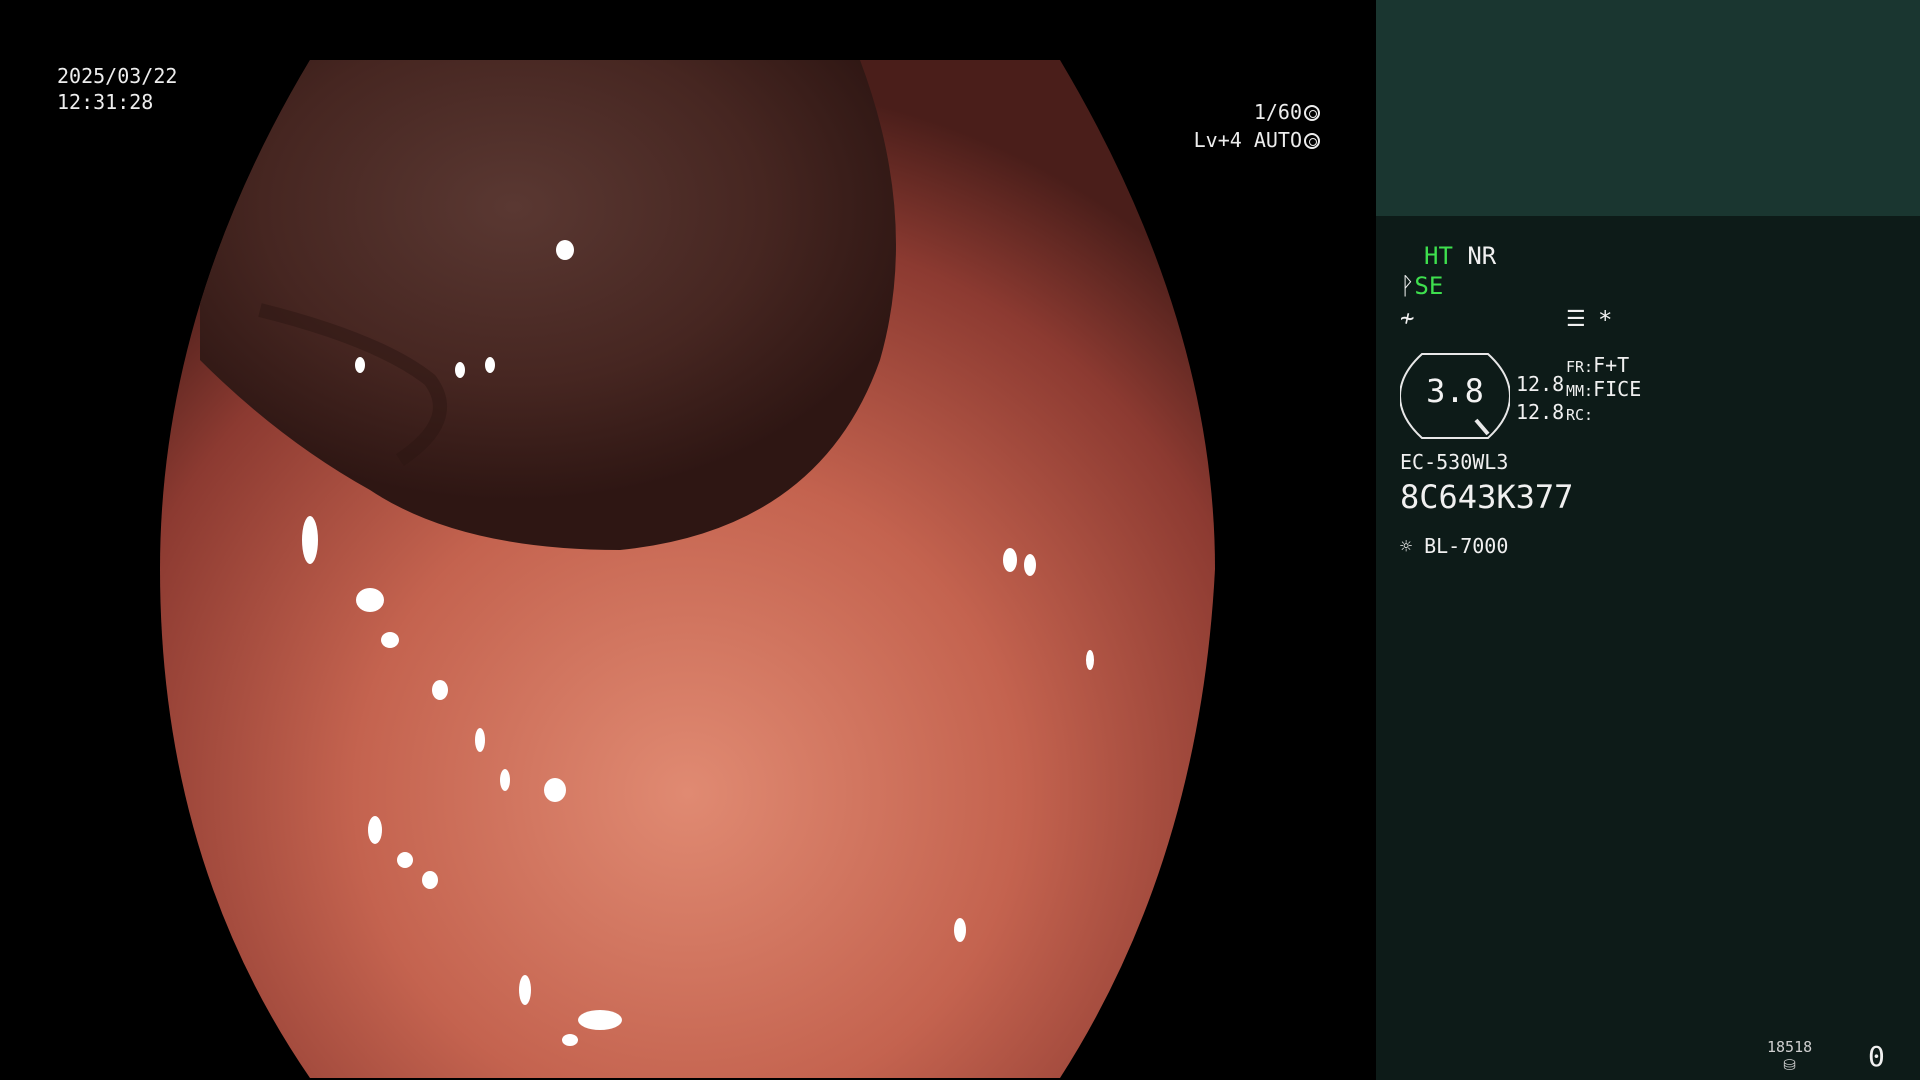 This screenshot has height=1080, width=1920. What do you see at coordinates (1466, 546) in the screenshot?
I see `light-source-text: BL-7000` at bounding box center [1466, 546].